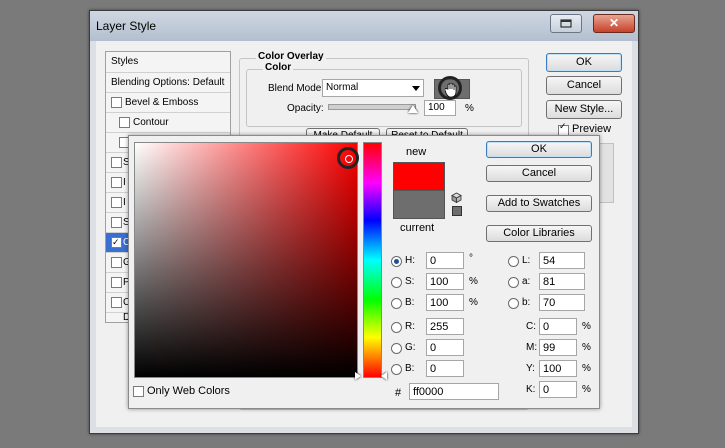  What do you see at coordinates (562, 281) in the screenshot?
I see `a-channel-input: 81` at bounding box center [562, 281].